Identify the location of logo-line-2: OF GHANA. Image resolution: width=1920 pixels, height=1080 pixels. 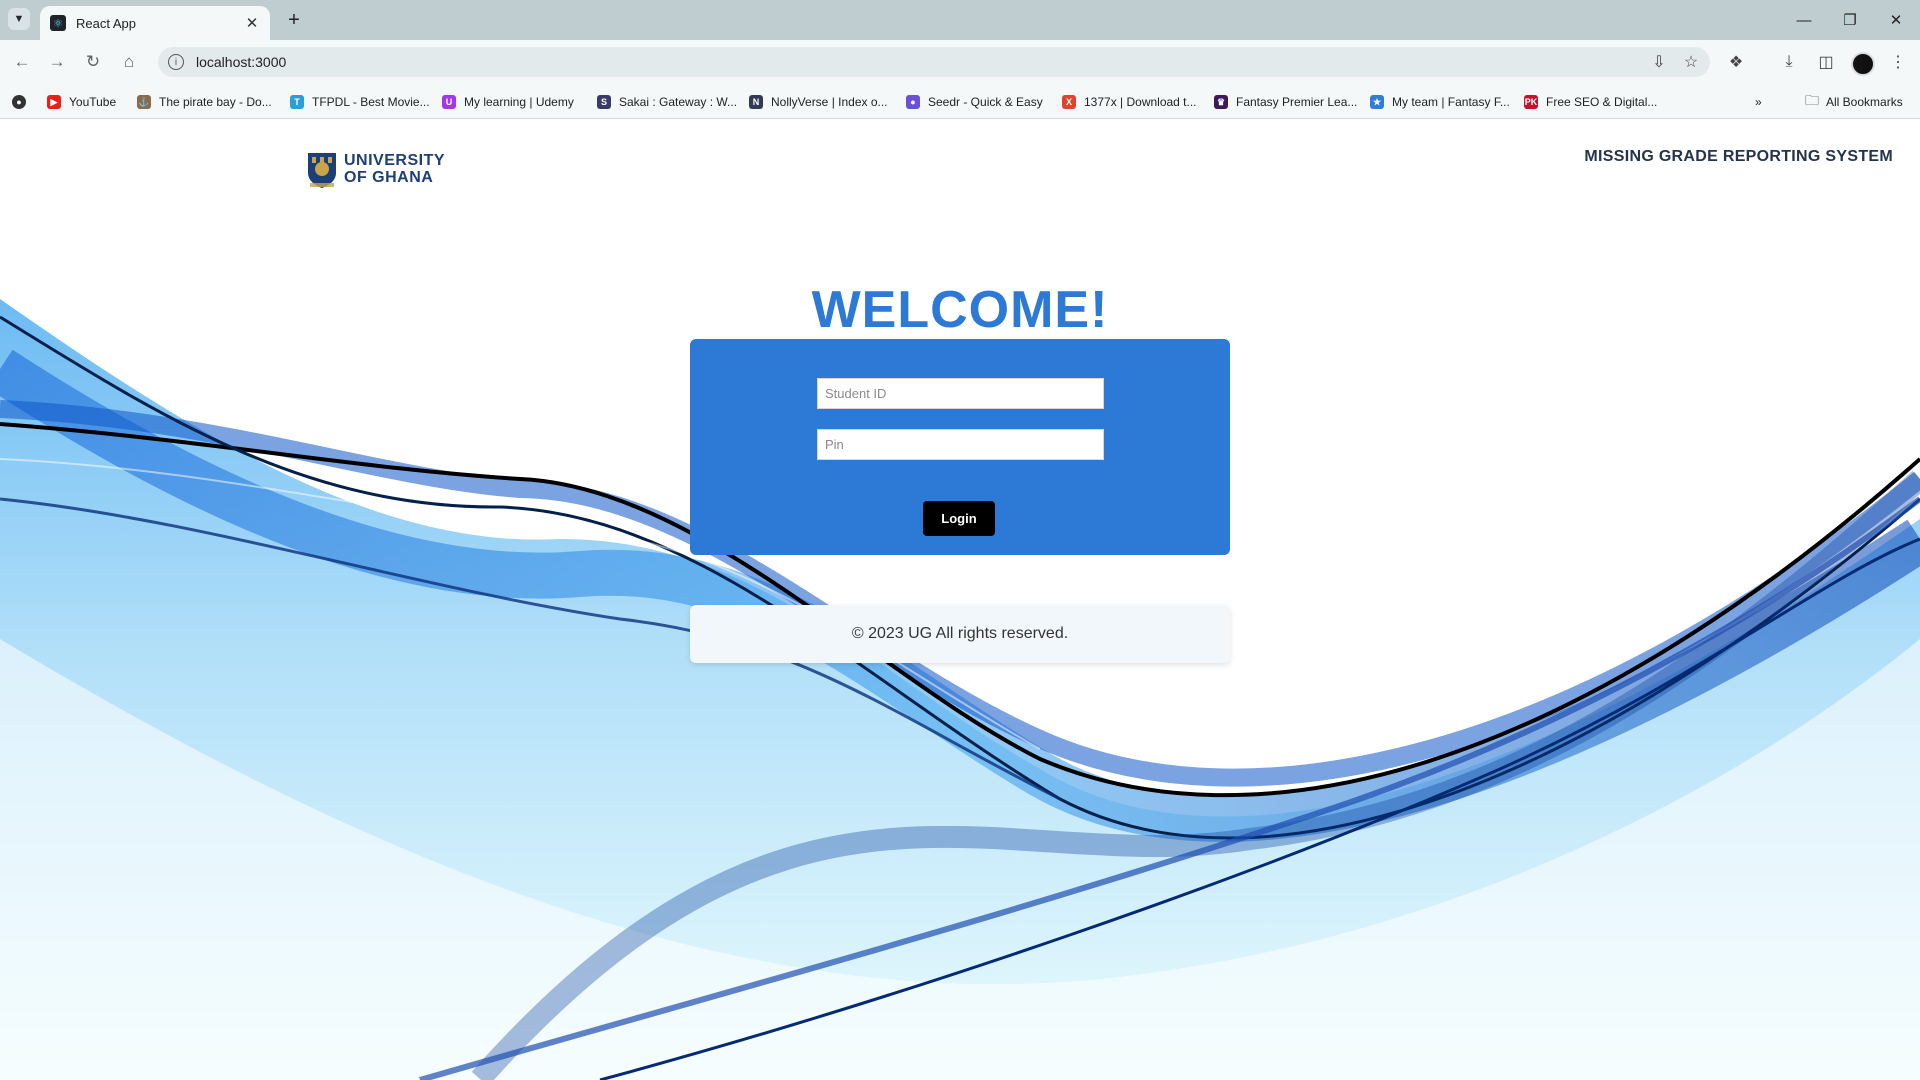
(389, 177).